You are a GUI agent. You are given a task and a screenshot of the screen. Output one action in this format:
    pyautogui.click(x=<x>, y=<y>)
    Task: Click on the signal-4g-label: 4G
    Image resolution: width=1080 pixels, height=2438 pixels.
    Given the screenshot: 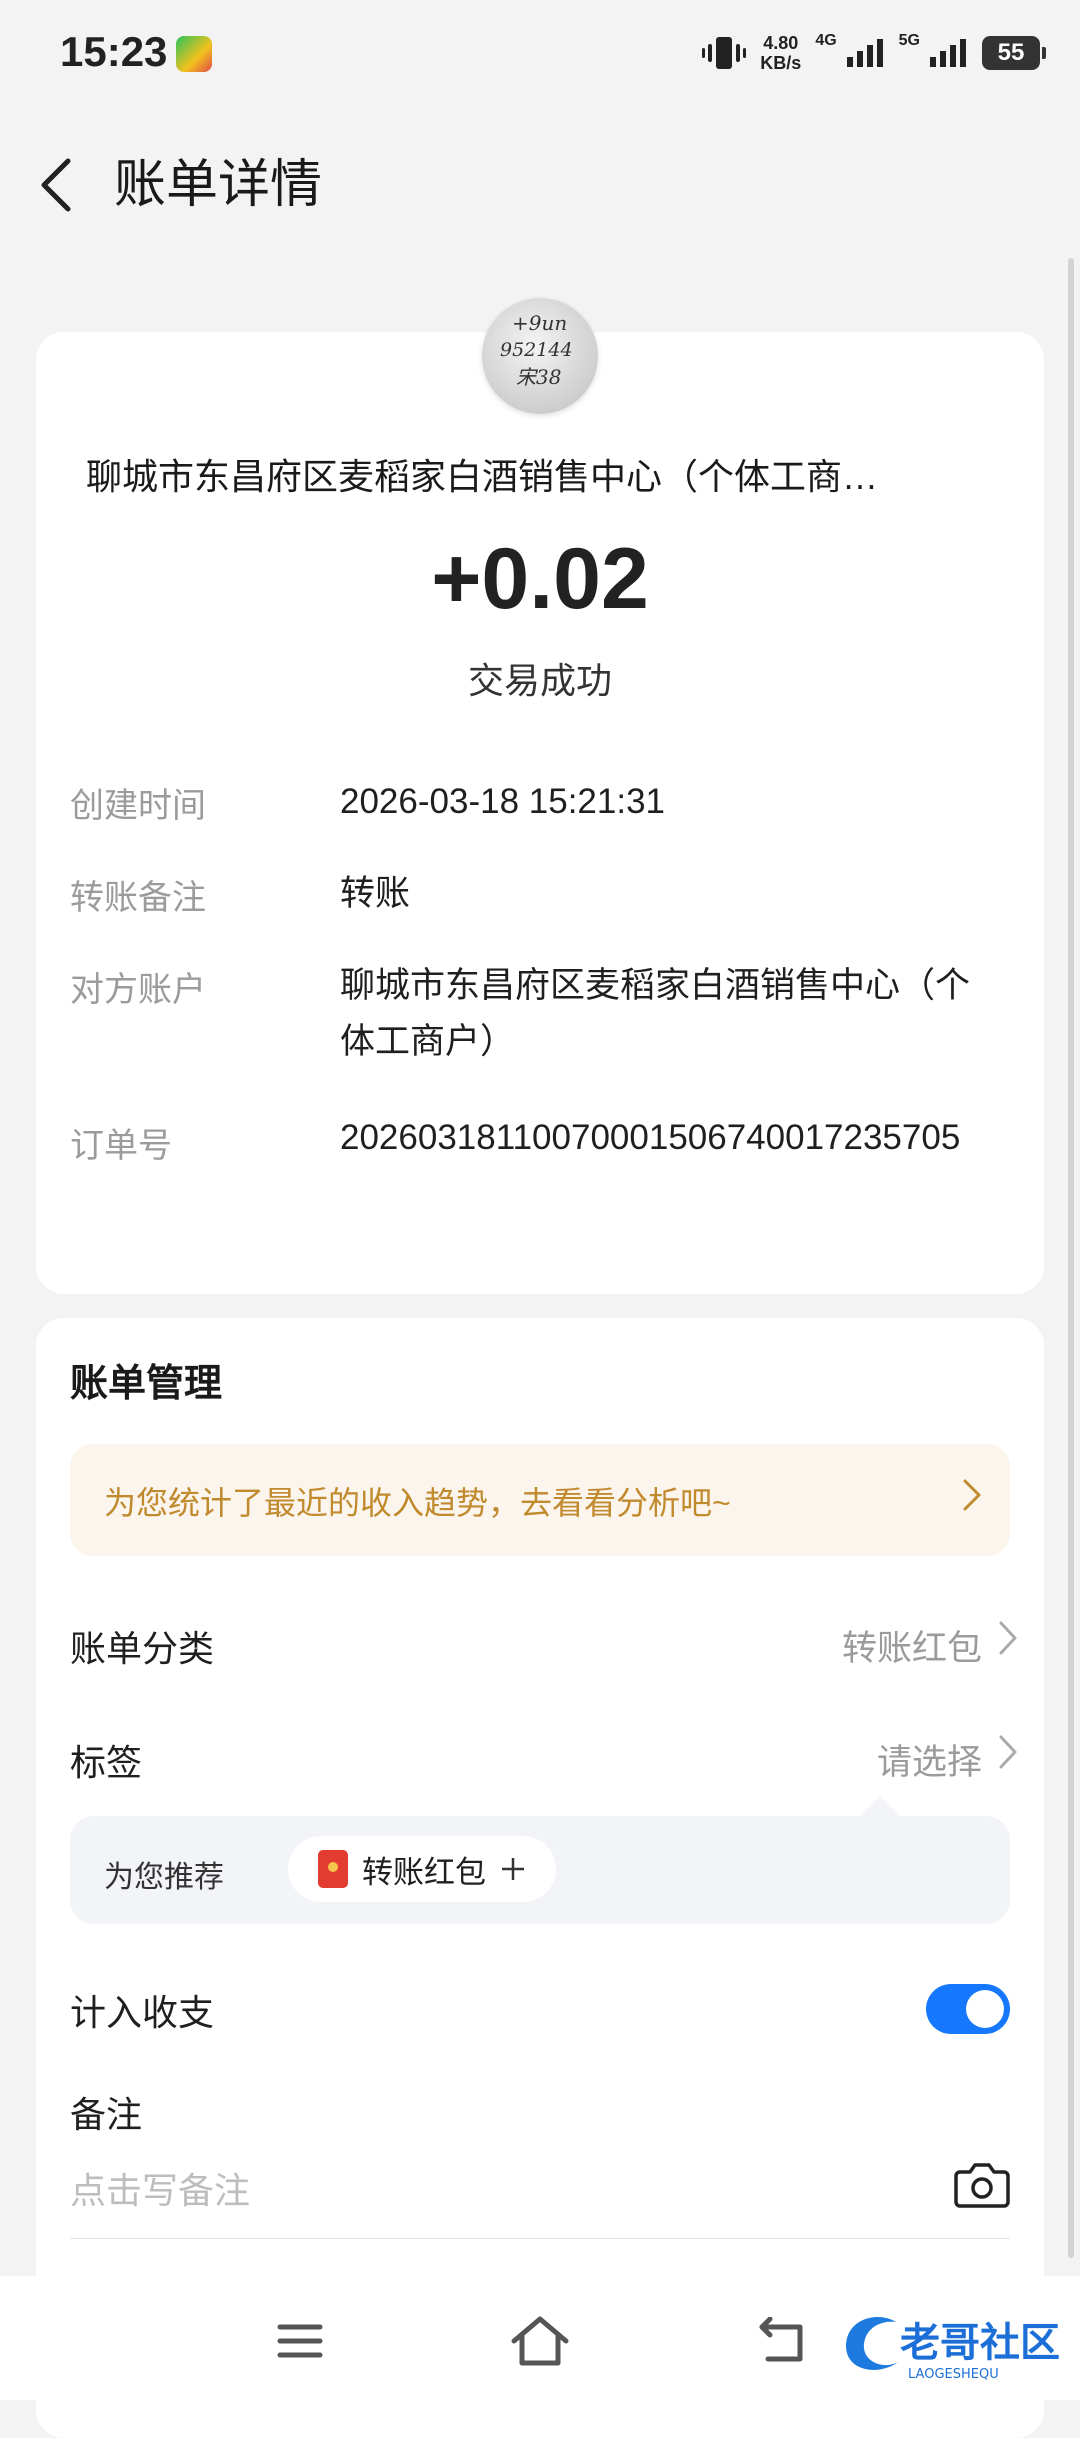 What is the action you would take?
    pyautogui.click(x=826, y=40)
    